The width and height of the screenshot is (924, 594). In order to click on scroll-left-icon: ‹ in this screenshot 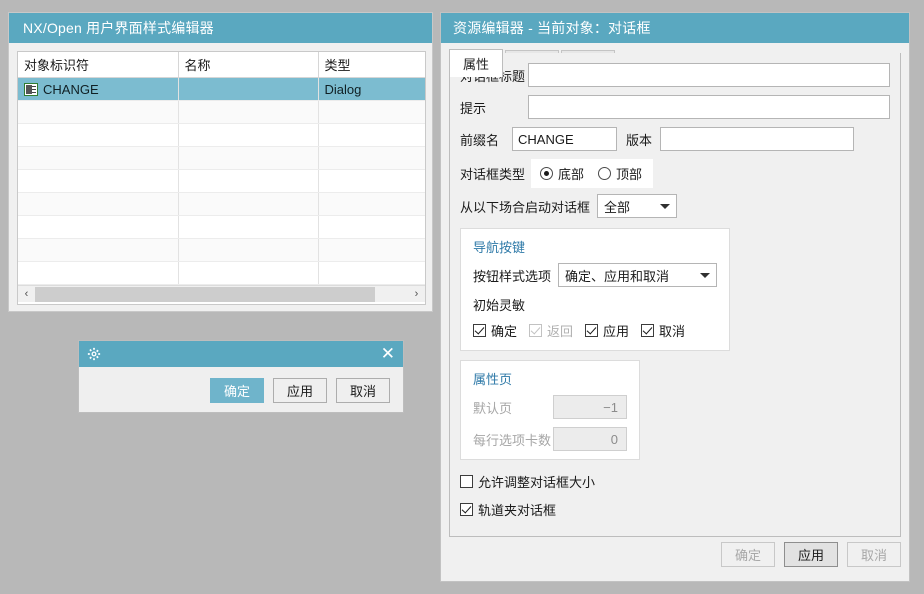, I will do `click(26, 294)`.